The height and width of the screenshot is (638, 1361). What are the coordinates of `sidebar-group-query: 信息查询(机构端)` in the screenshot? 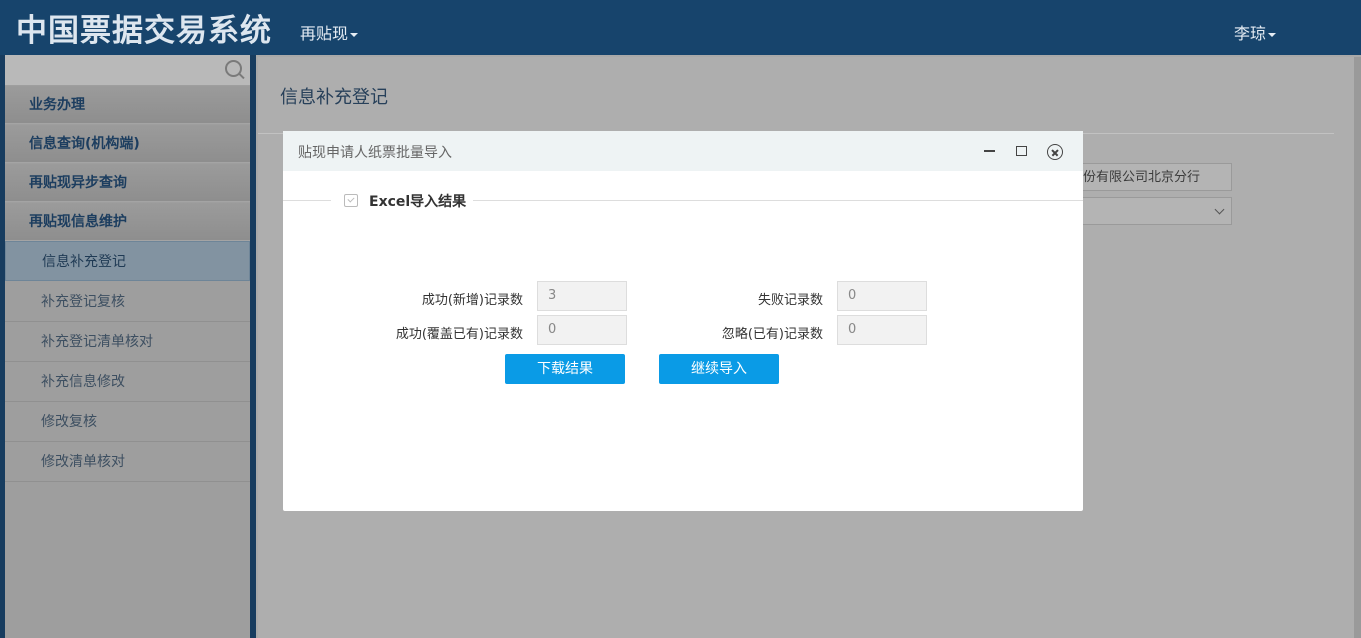 It's located at (127, 144).